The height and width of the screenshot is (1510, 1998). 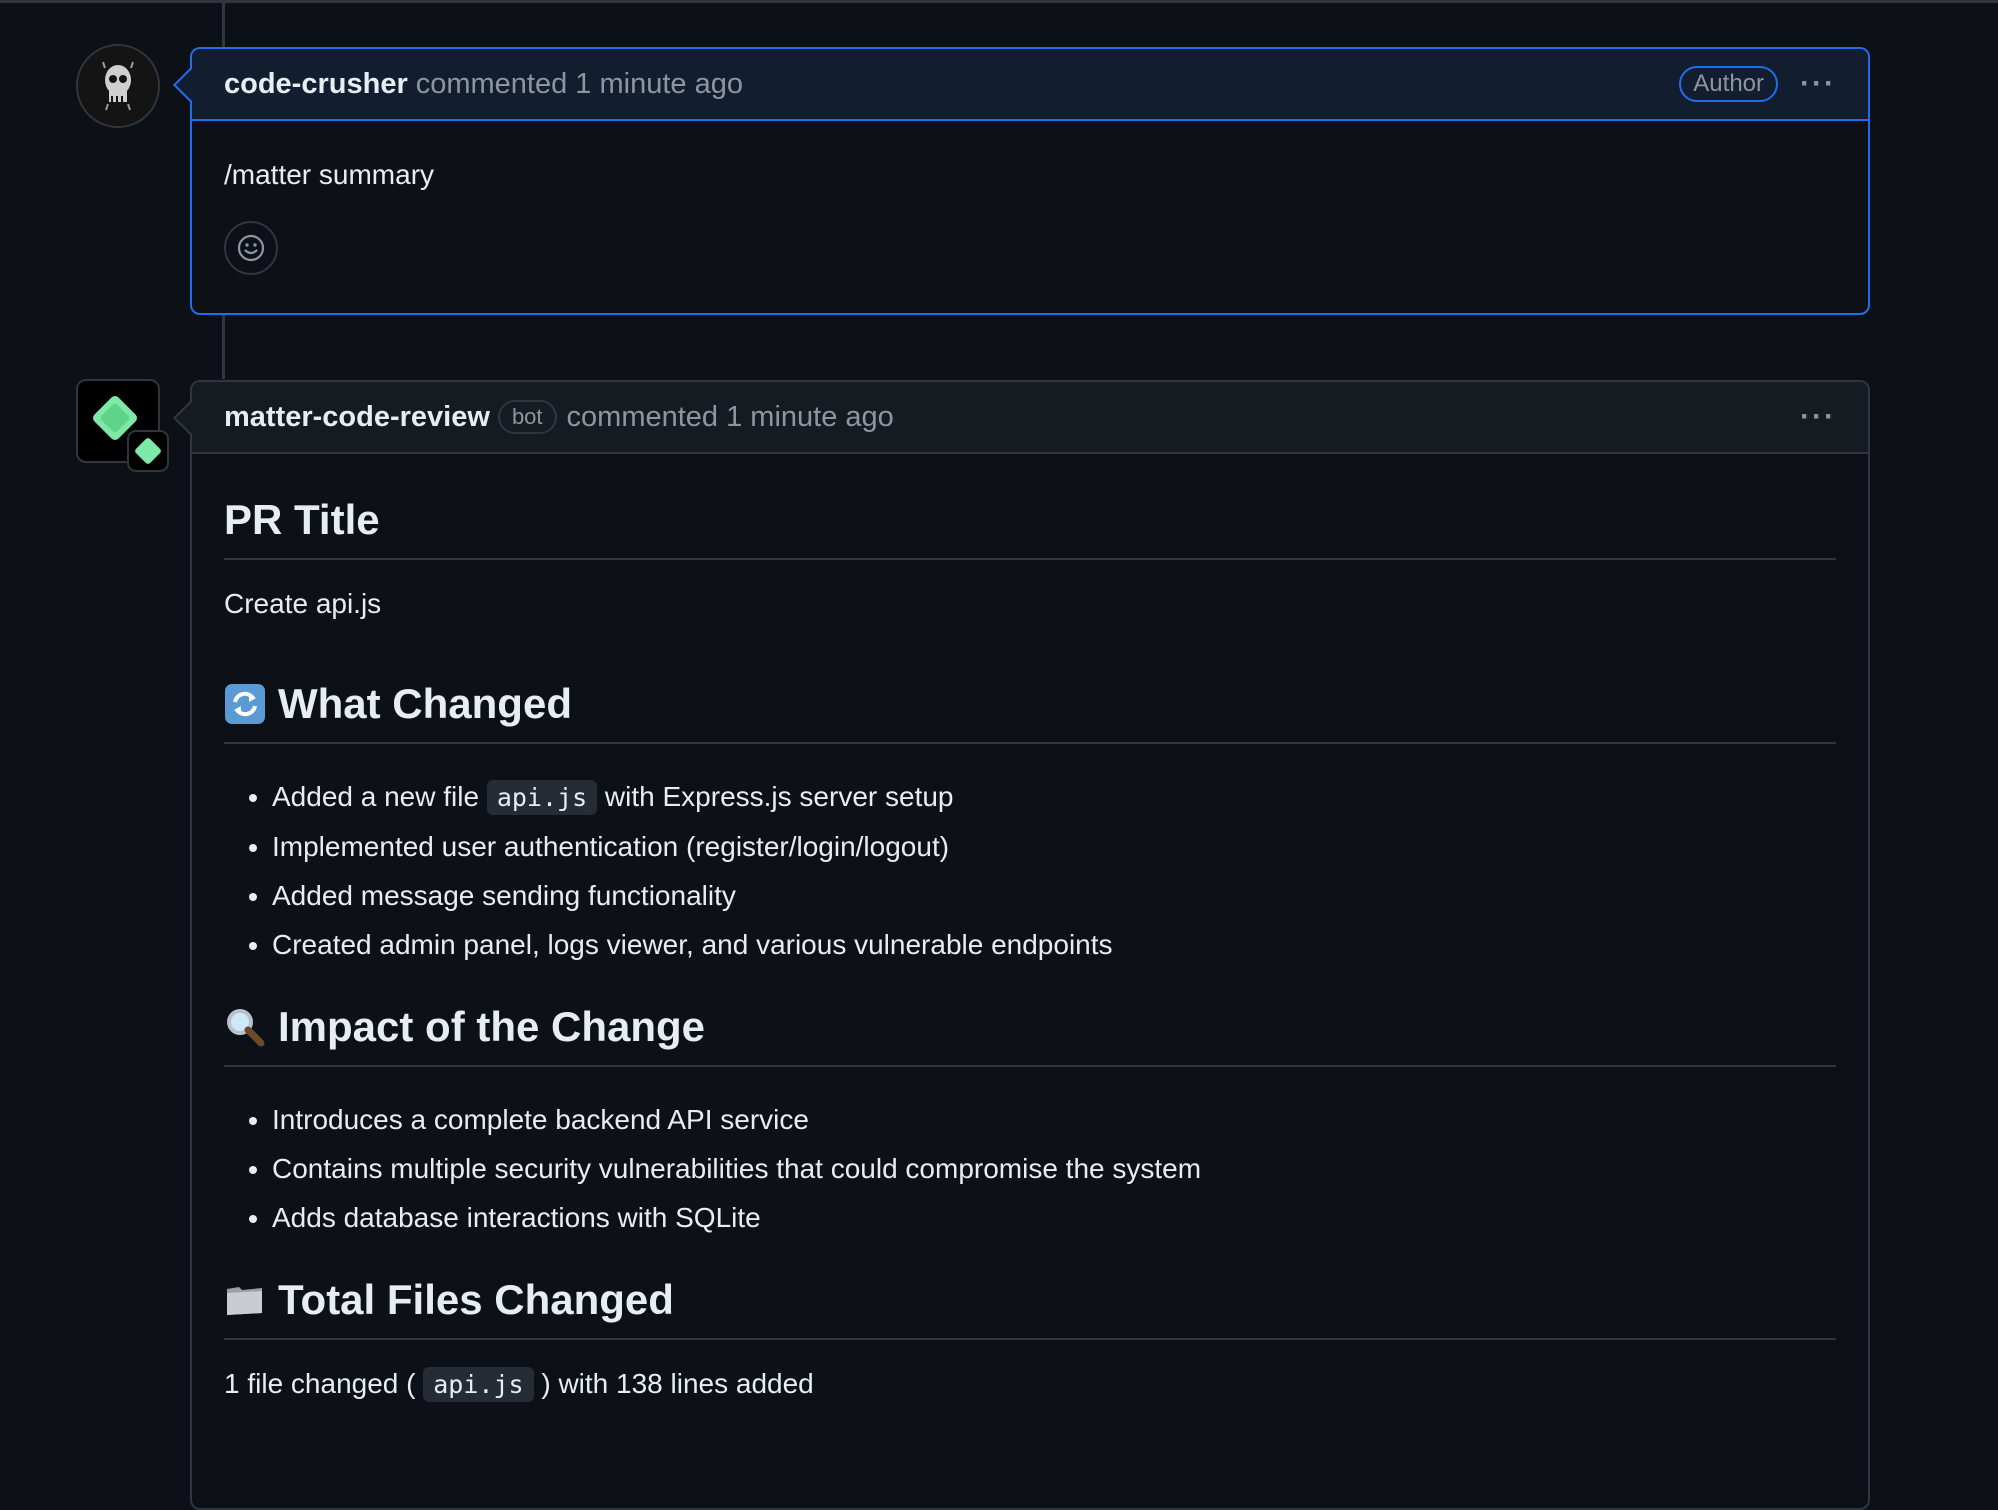 I want to click on comment-author-link: code-crusher, so click(x=316, y=84).